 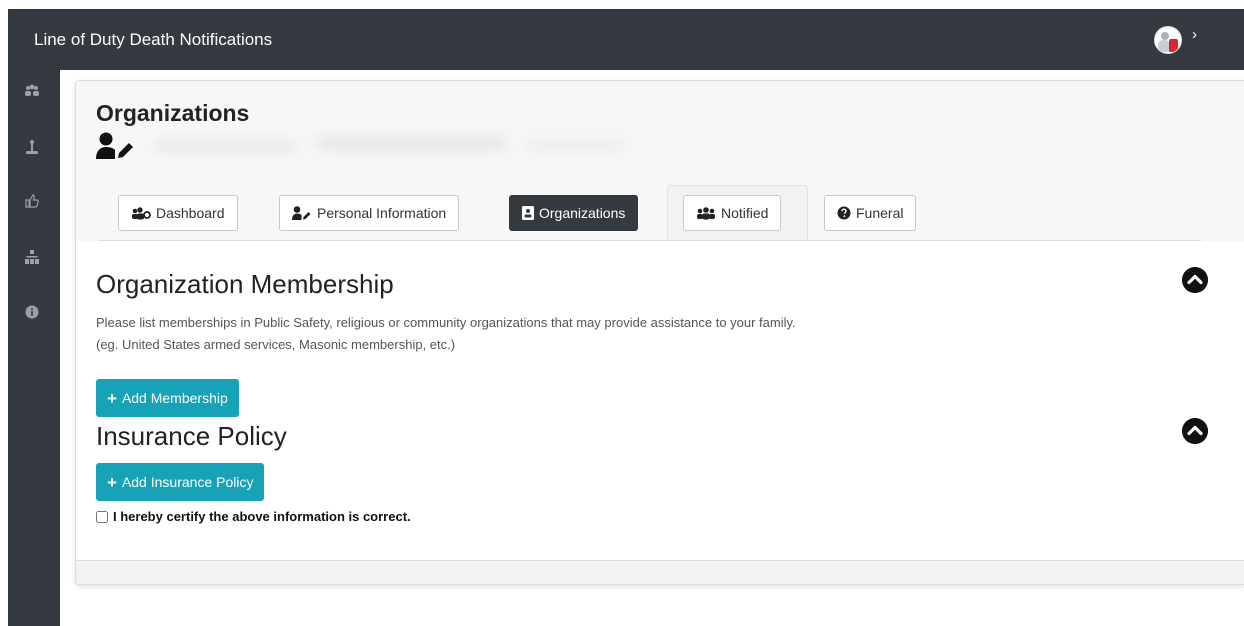 I want to click on add-insurance-policy-button: + Add Insurance Policy, so click(x=180, y=482).